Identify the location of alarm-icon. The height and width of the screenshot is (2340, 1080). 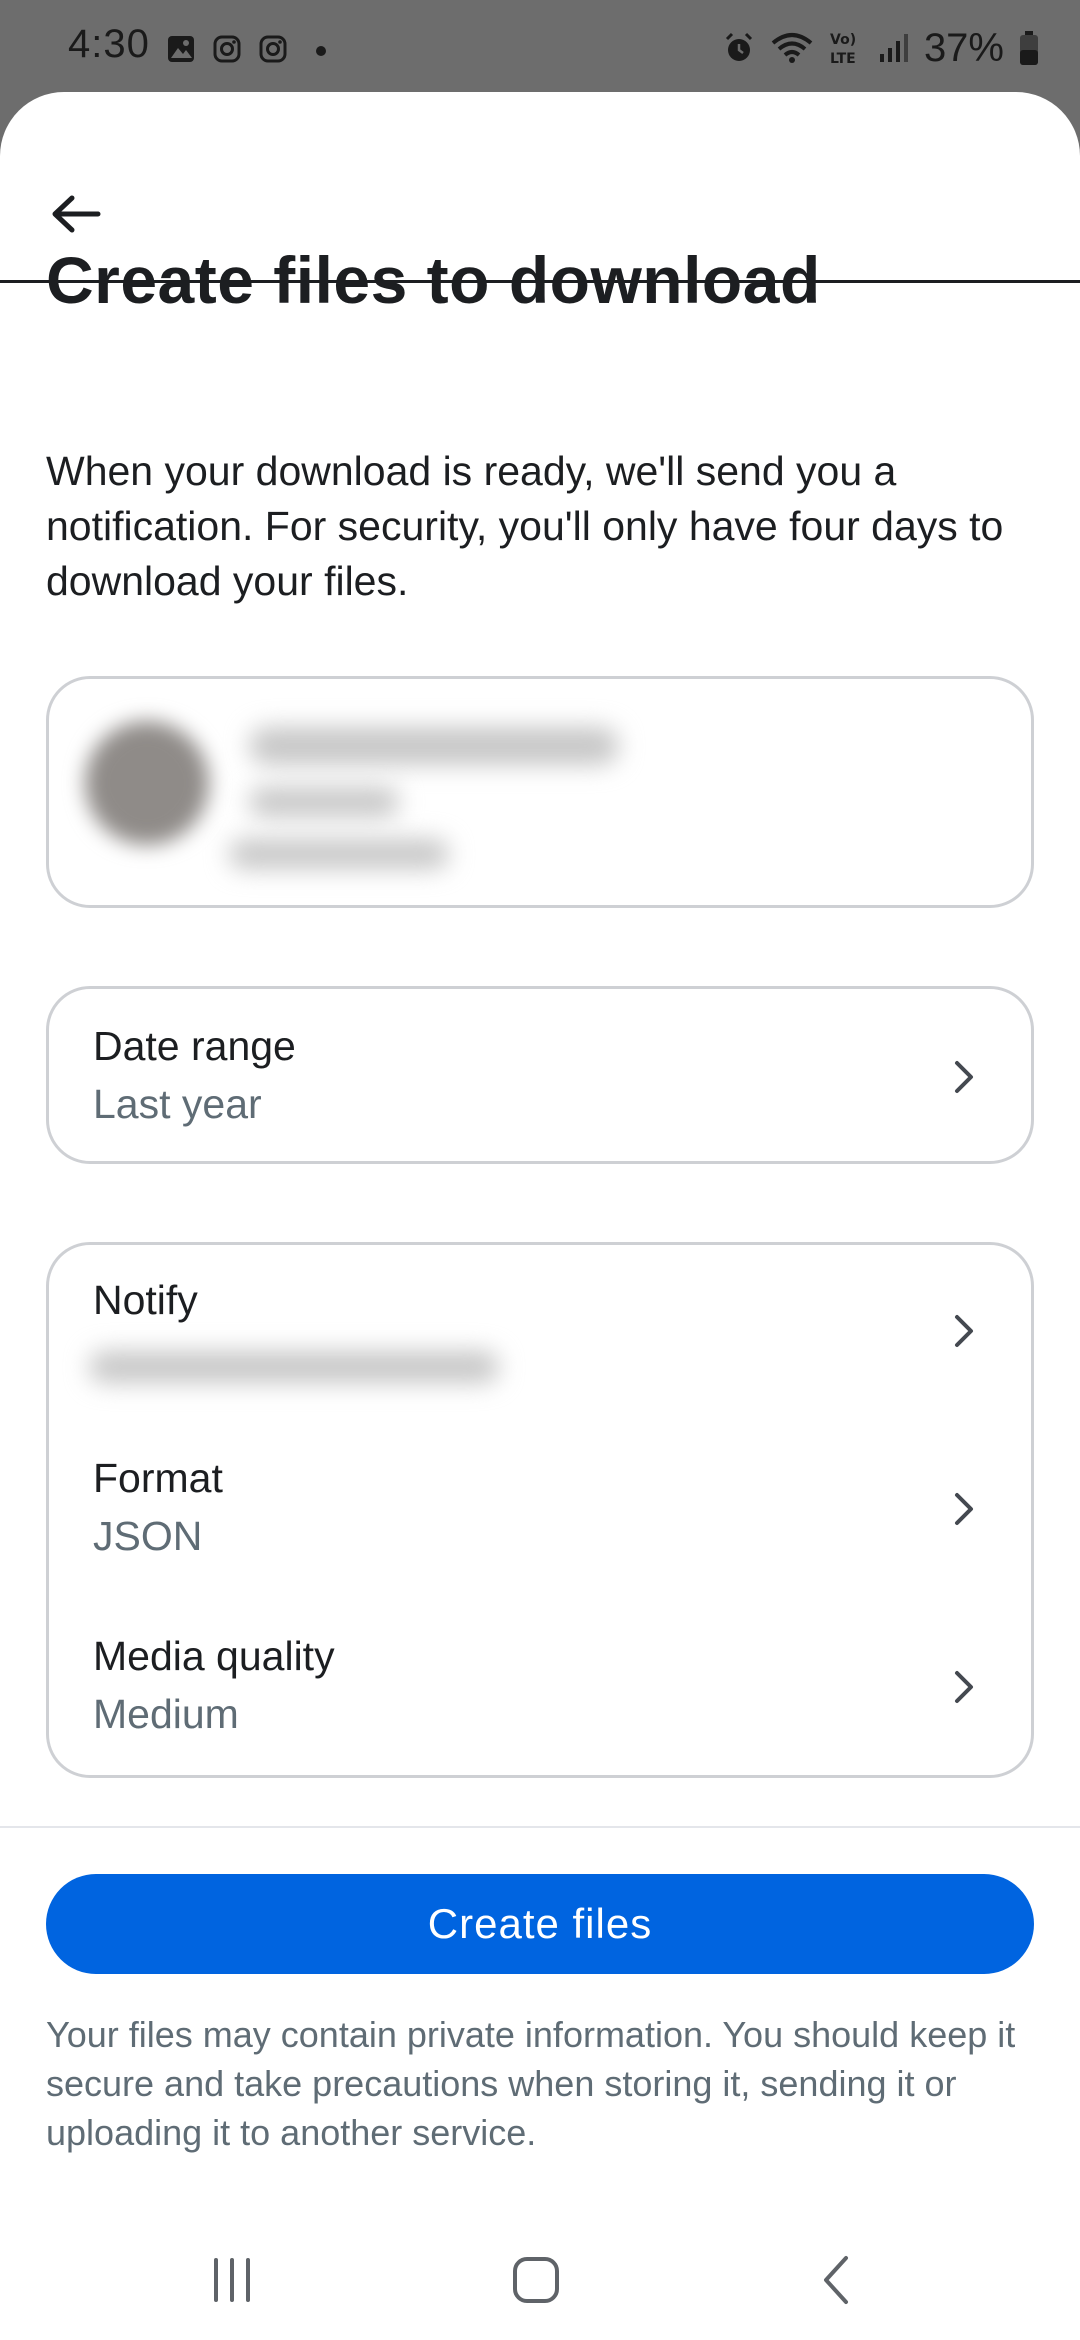
(738, 46).